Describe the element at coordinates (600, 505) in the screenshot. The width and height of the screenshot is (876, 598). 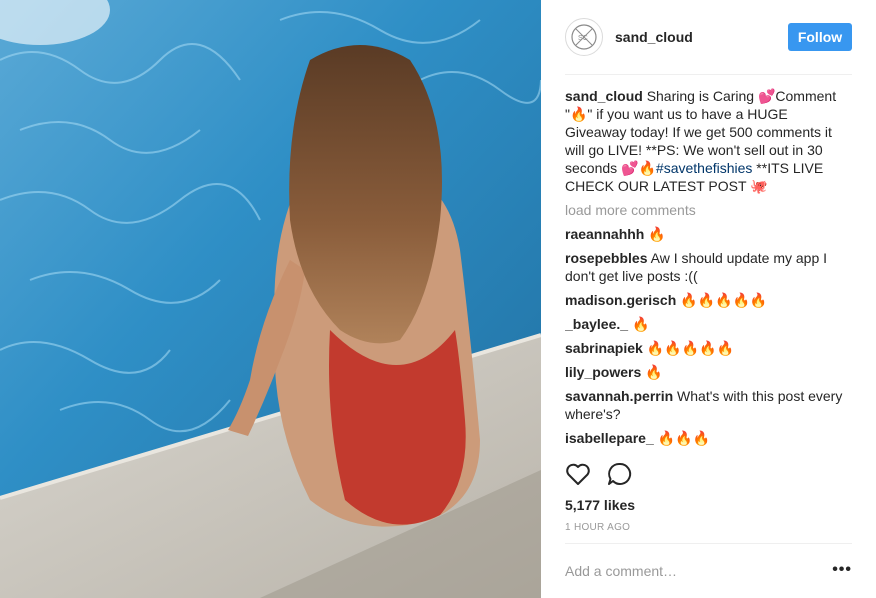
I see `likes-count: 5,177 likes` at that location.